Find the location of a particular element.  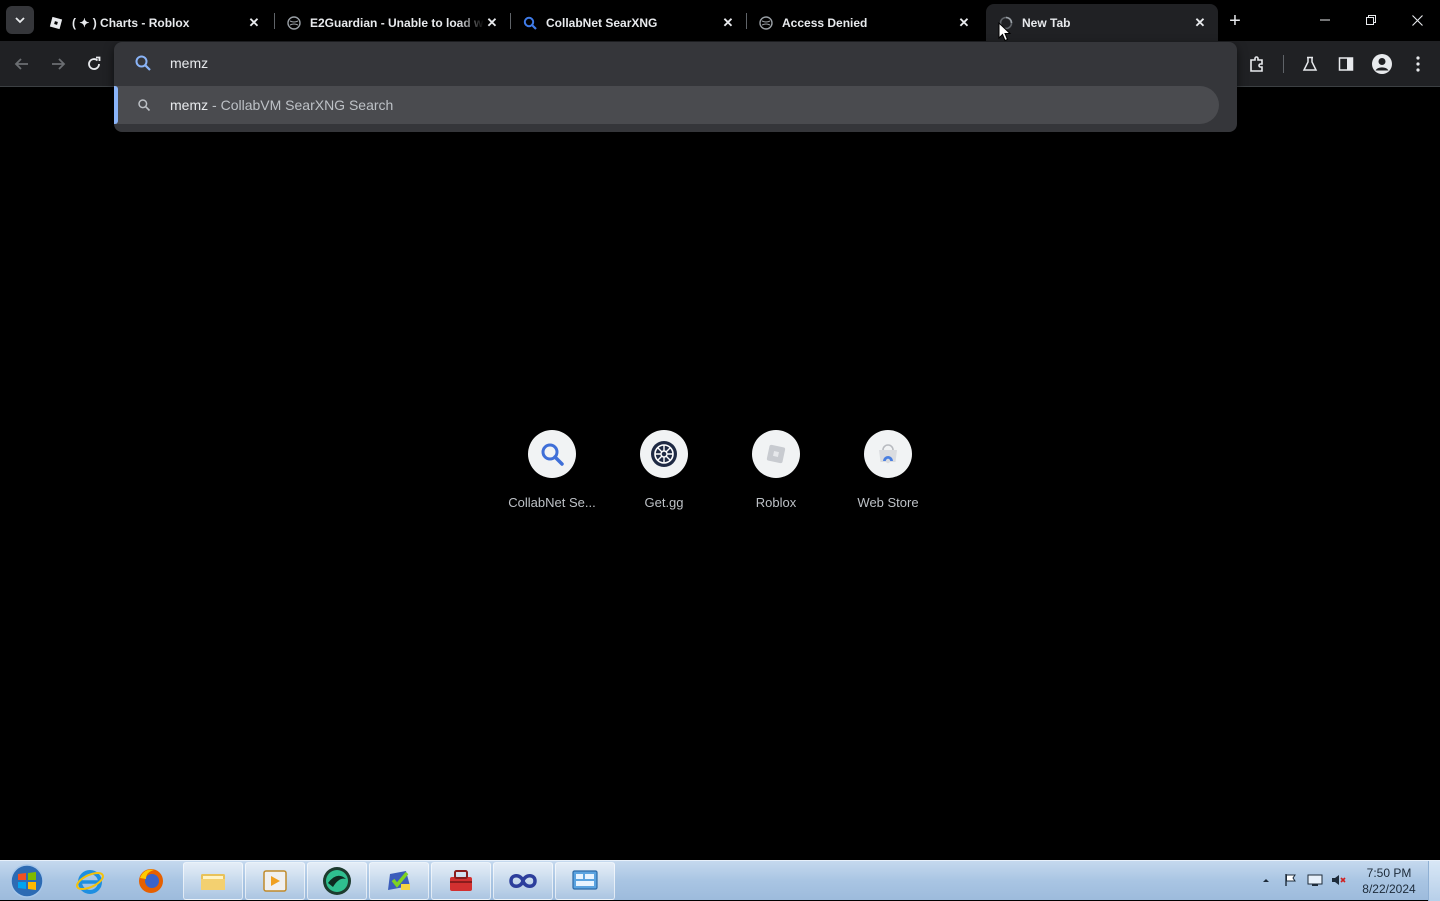

shortcut-getgg: Get.gg is located at coordinates (664, 475).